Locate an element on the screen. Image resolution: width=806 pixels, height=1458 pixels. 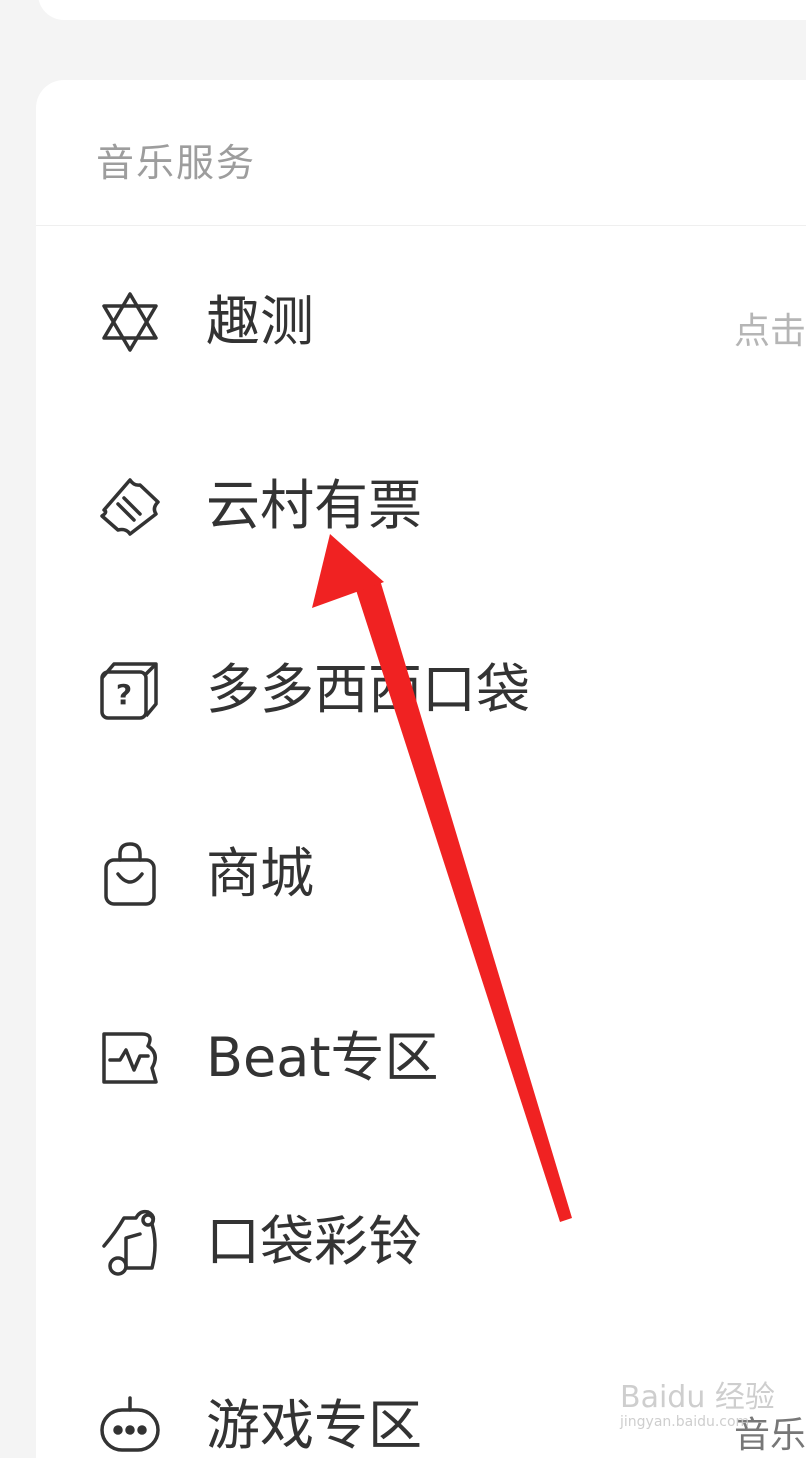
ticket-icon is located at coordinates (130, 506).